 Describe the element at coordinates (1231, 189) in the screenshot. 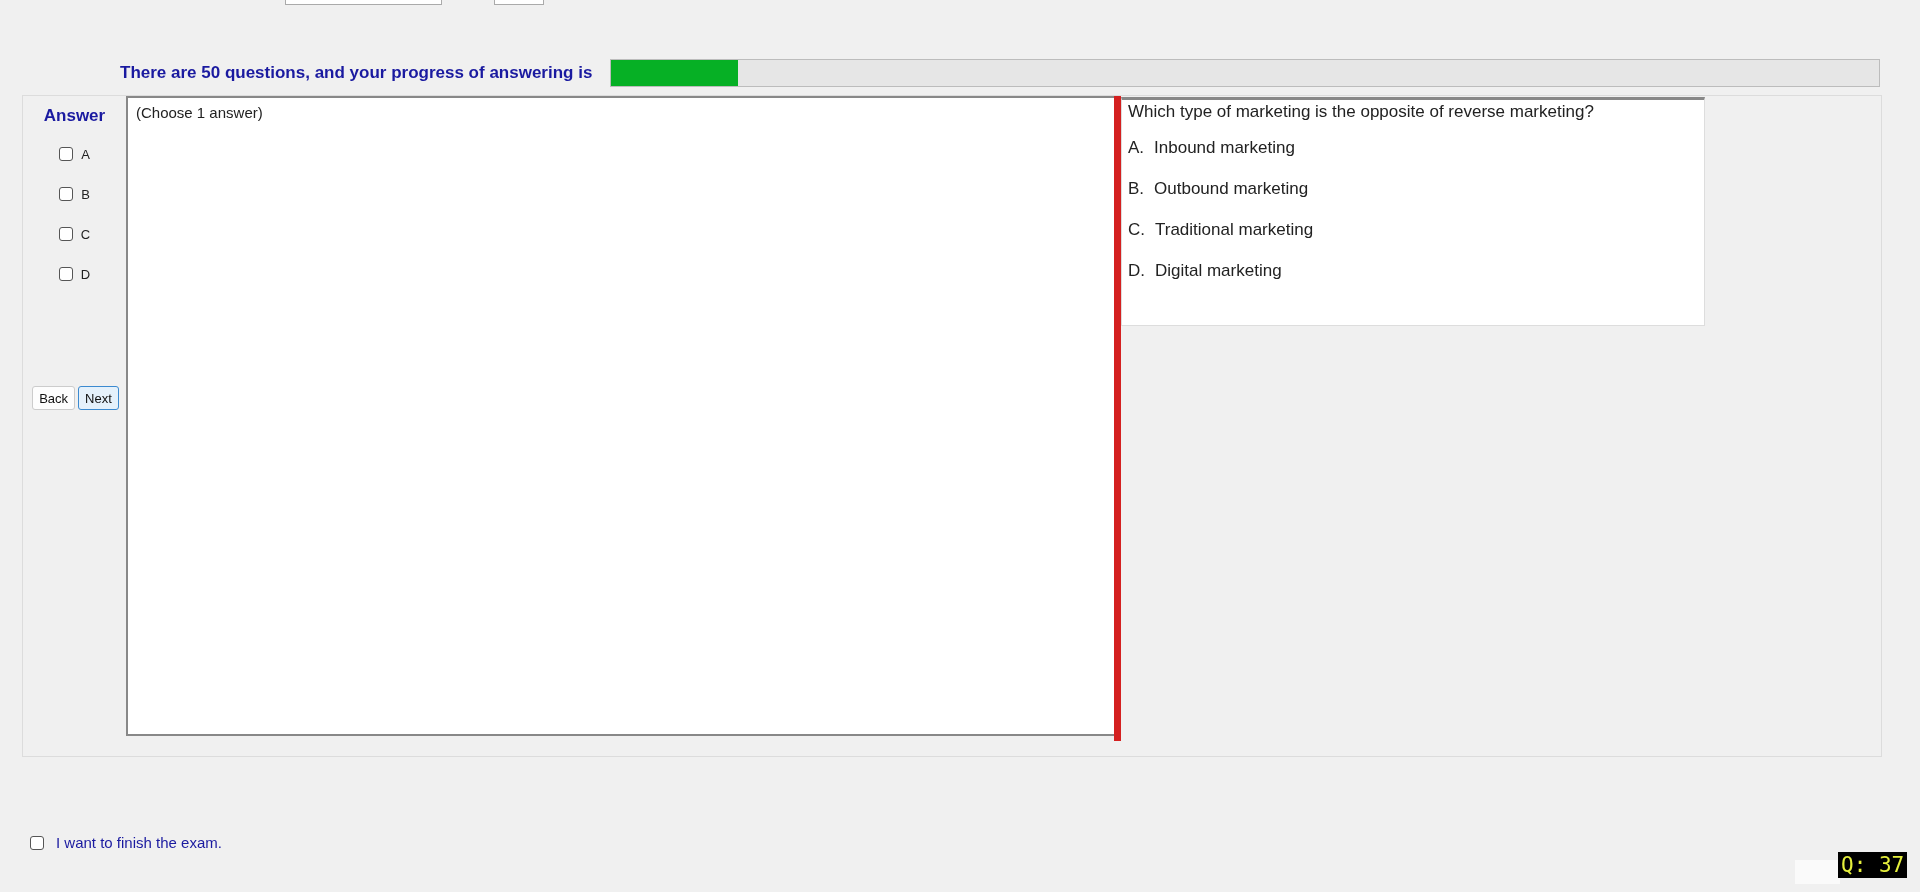

I see `choice-text: Outbound marketing` at that location.